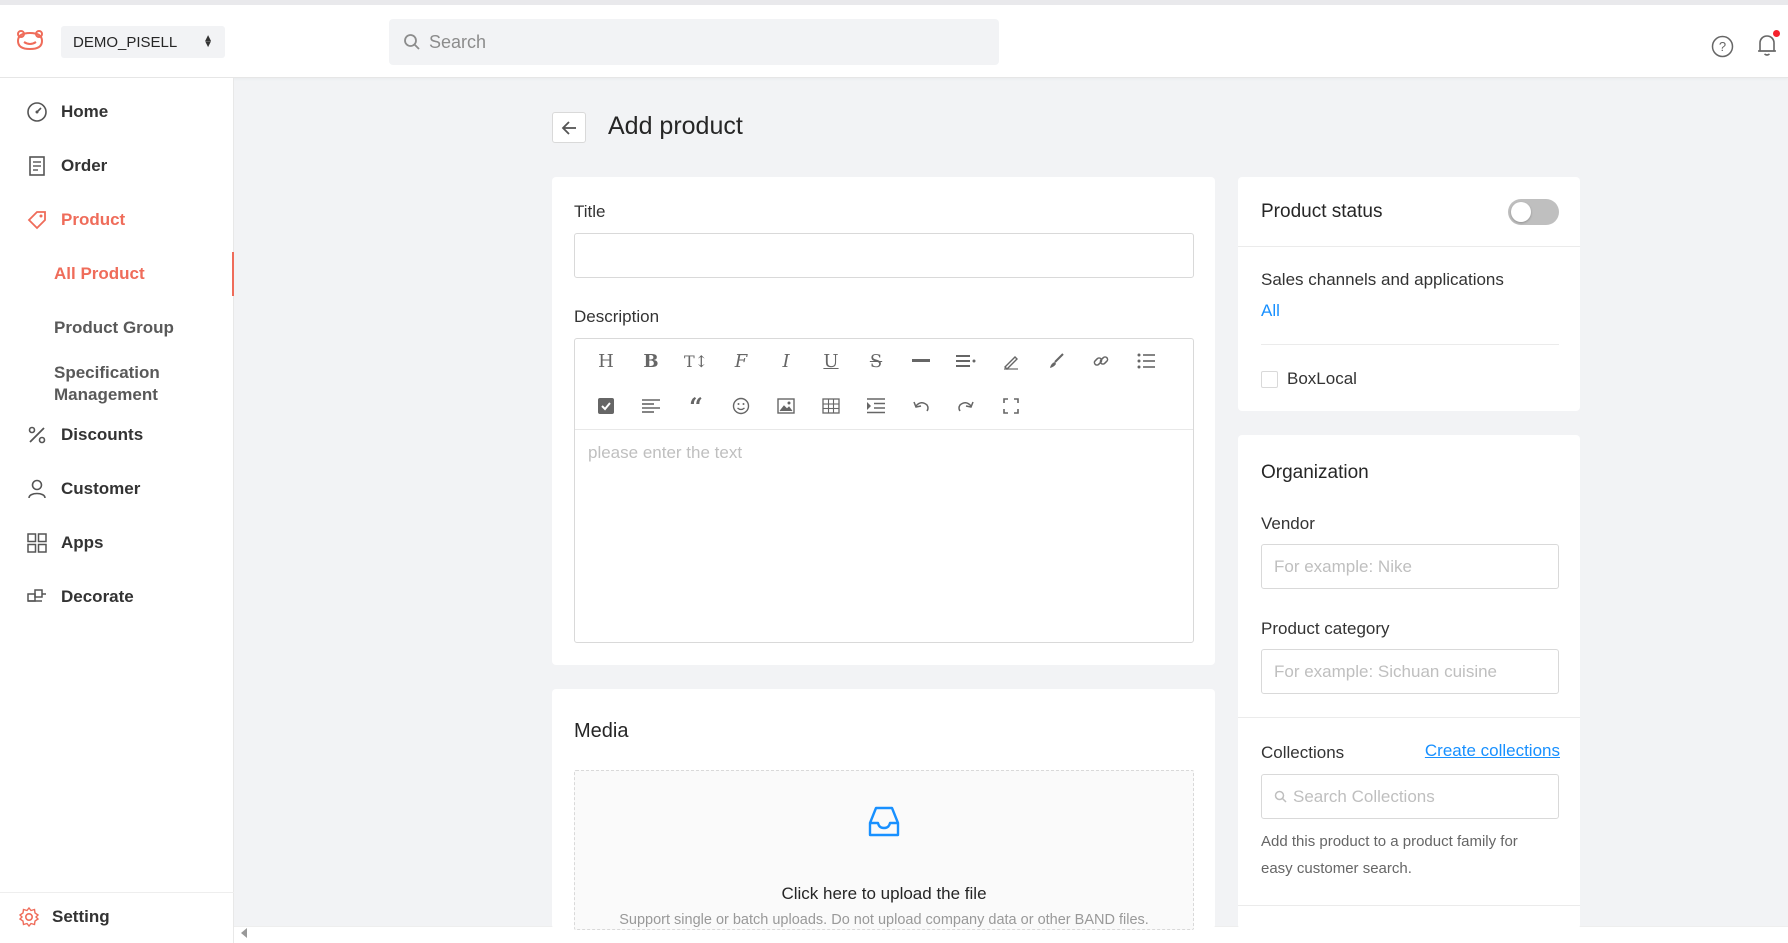 The width and height of the screenshot is (1788, 943). Describe the element at coordinates (1288, 523) in the screenshot. I see `vendor-label: Vendor` at that location.